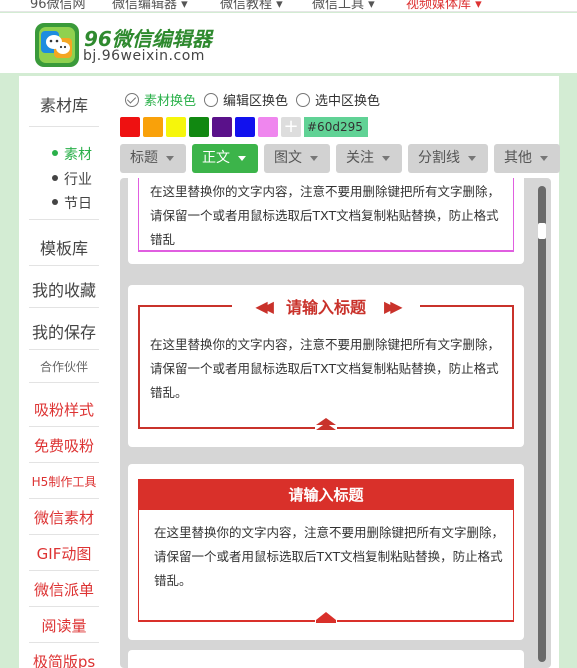 The width and height of the screenshot is (577, 668). Describe the element at coordinates (57, 45) in the screenshot. I see `wechat-logo-icon` at that location.